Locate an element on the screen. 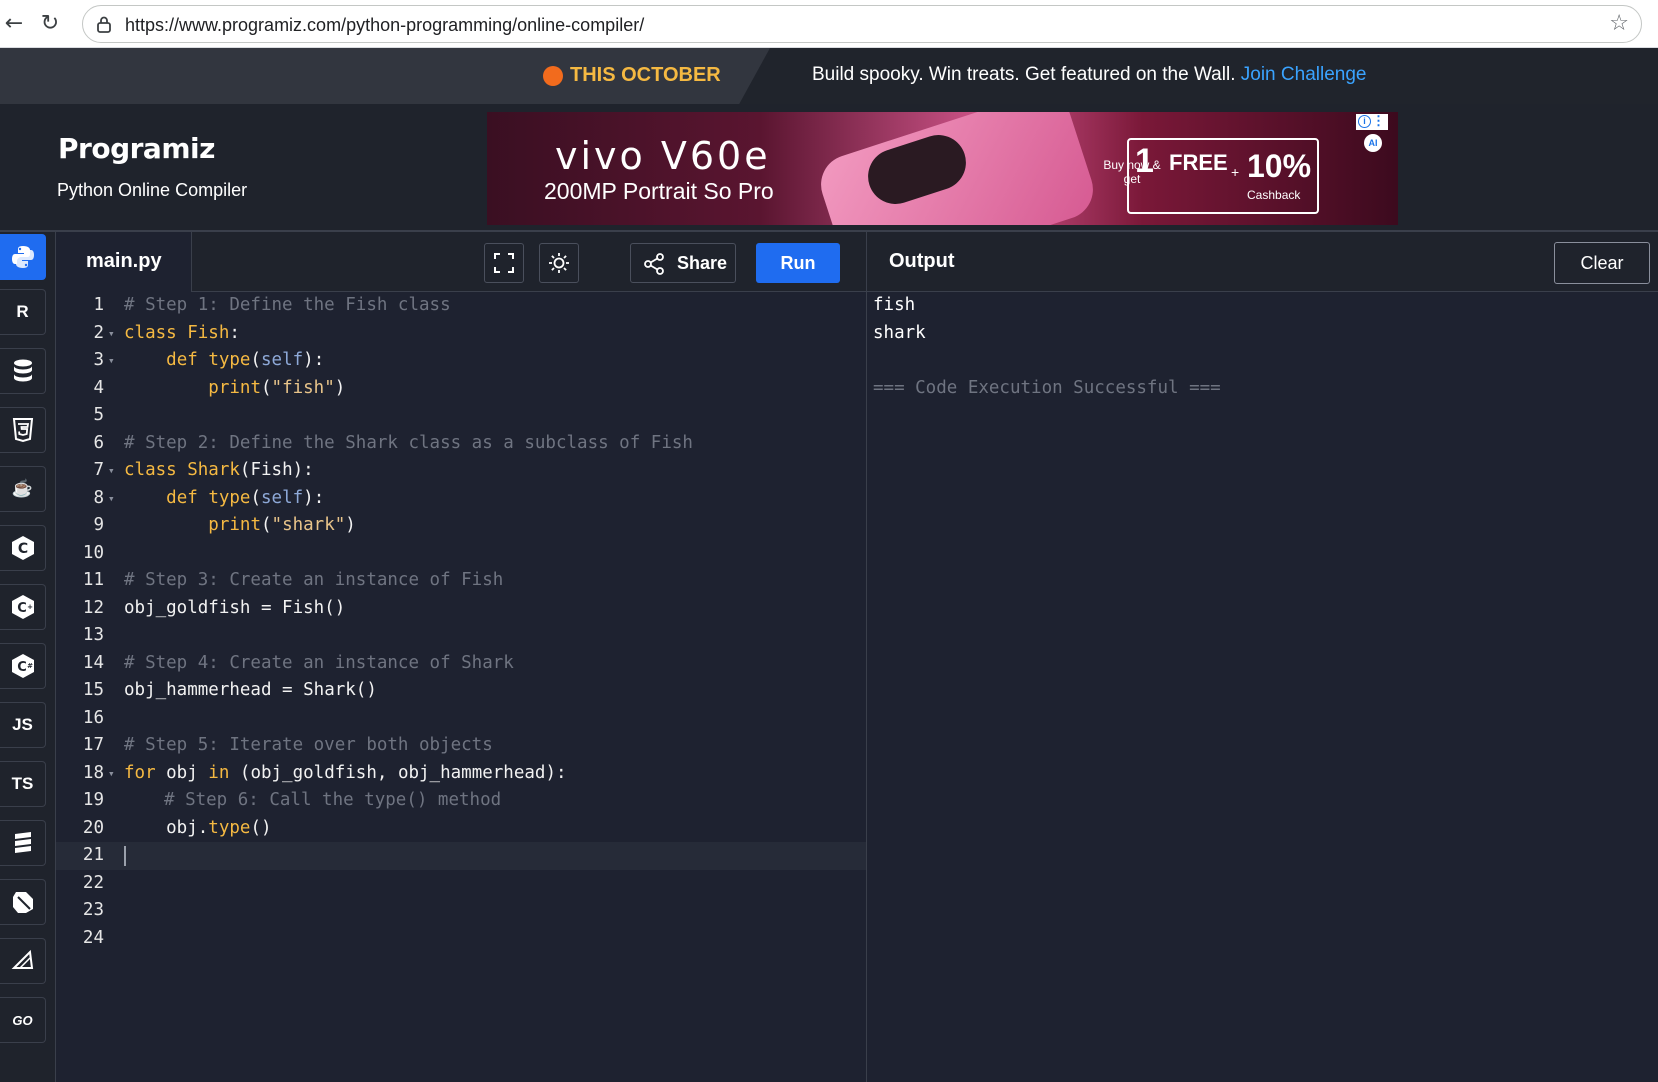 This screenshot has width=1658, height=1082. code-line: 20 obj.type() is located at coordinates (461, 829).